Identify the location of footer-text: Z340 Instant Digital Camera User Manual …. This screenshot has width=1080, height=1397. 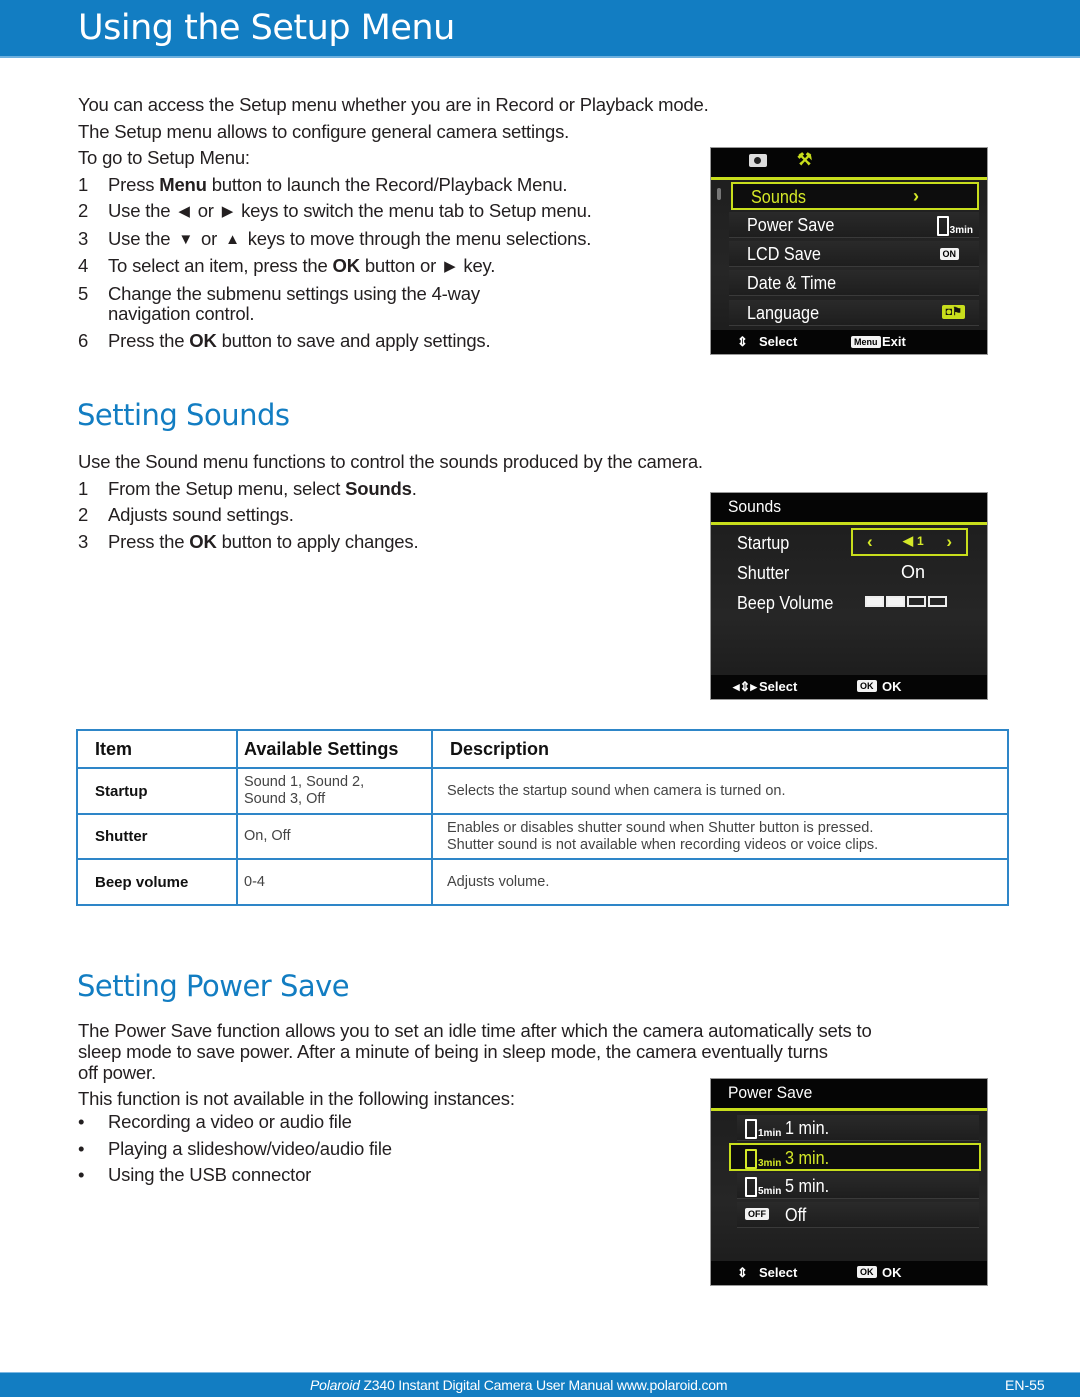
(543, 1385).